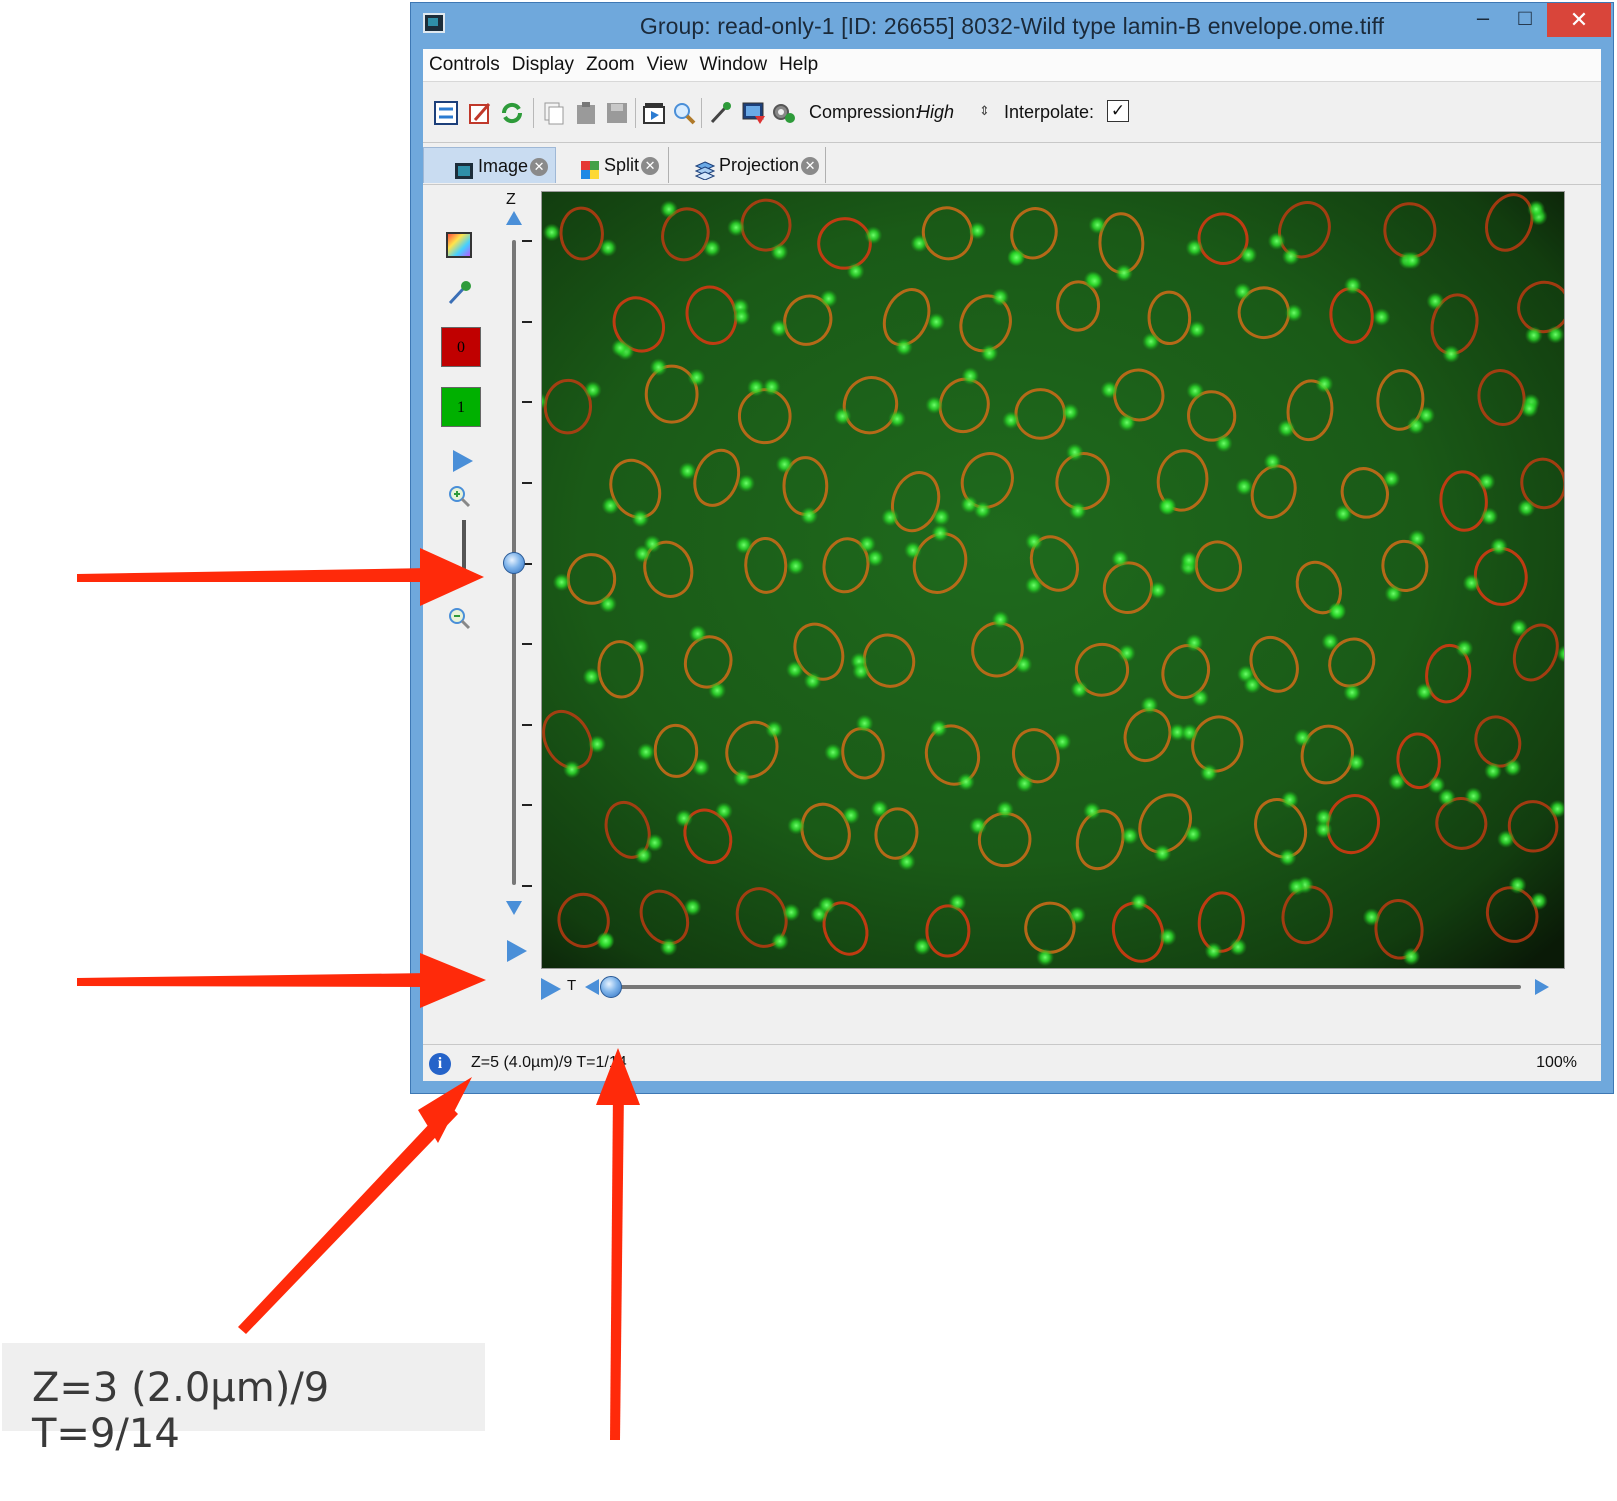  Describe the element at coordinates (464, 65) in the screenshot. I see `menu-controls: Controls` at that location.